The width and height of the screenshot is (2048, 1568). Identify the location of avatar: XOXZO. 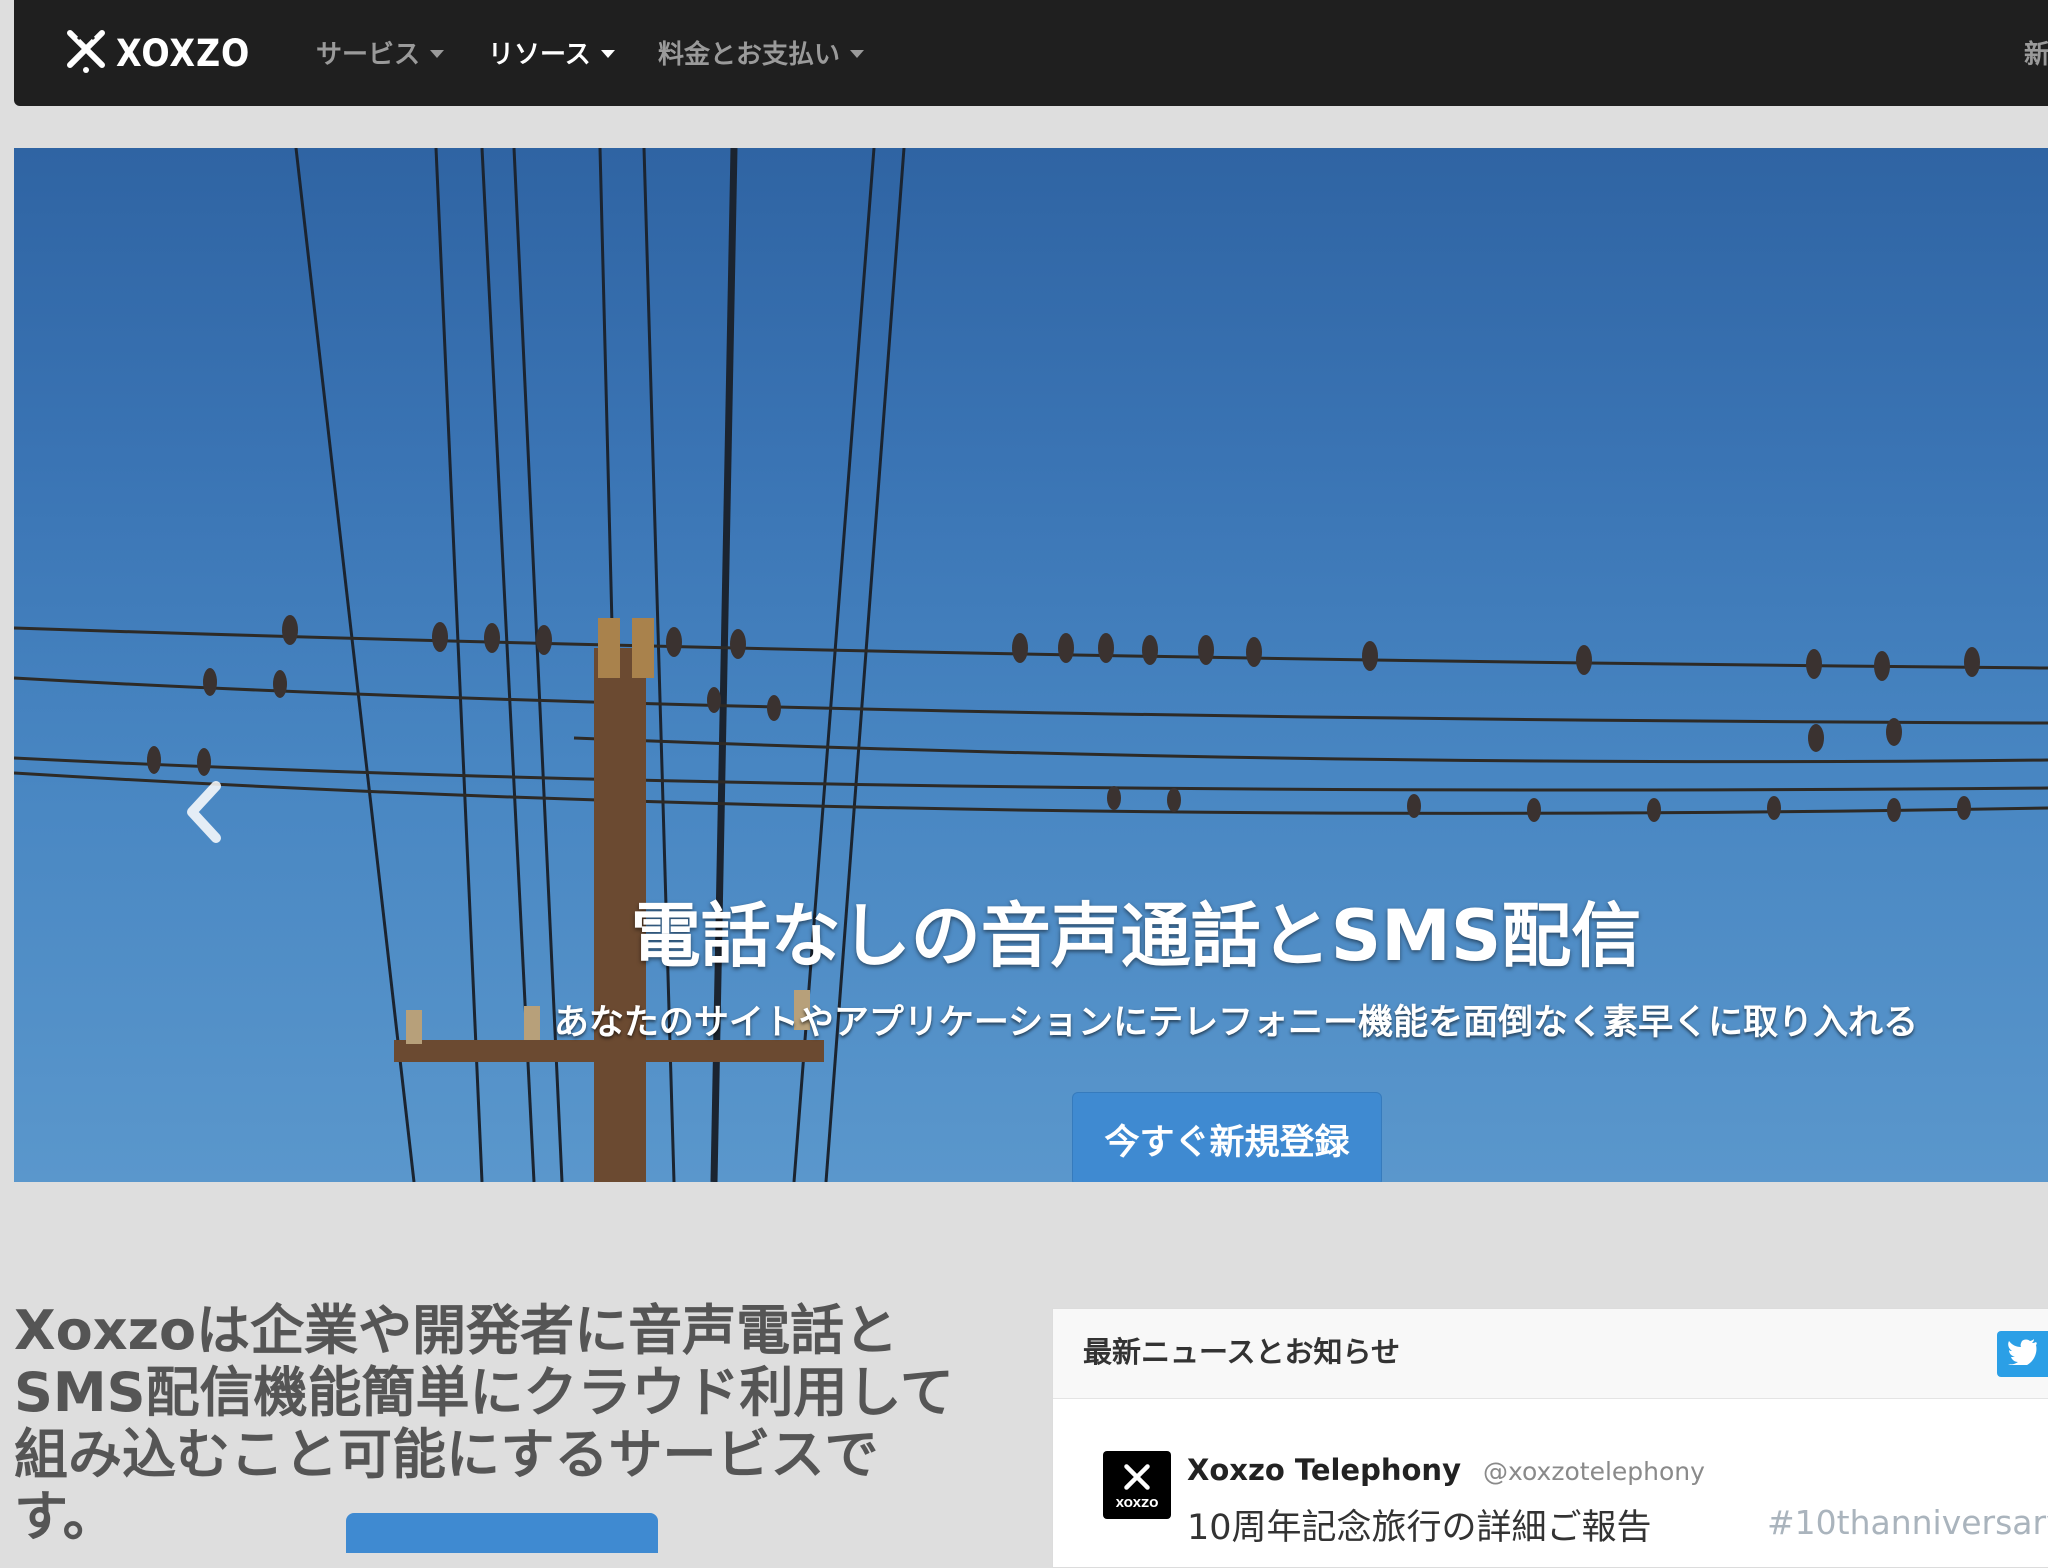
(1137, 1485).